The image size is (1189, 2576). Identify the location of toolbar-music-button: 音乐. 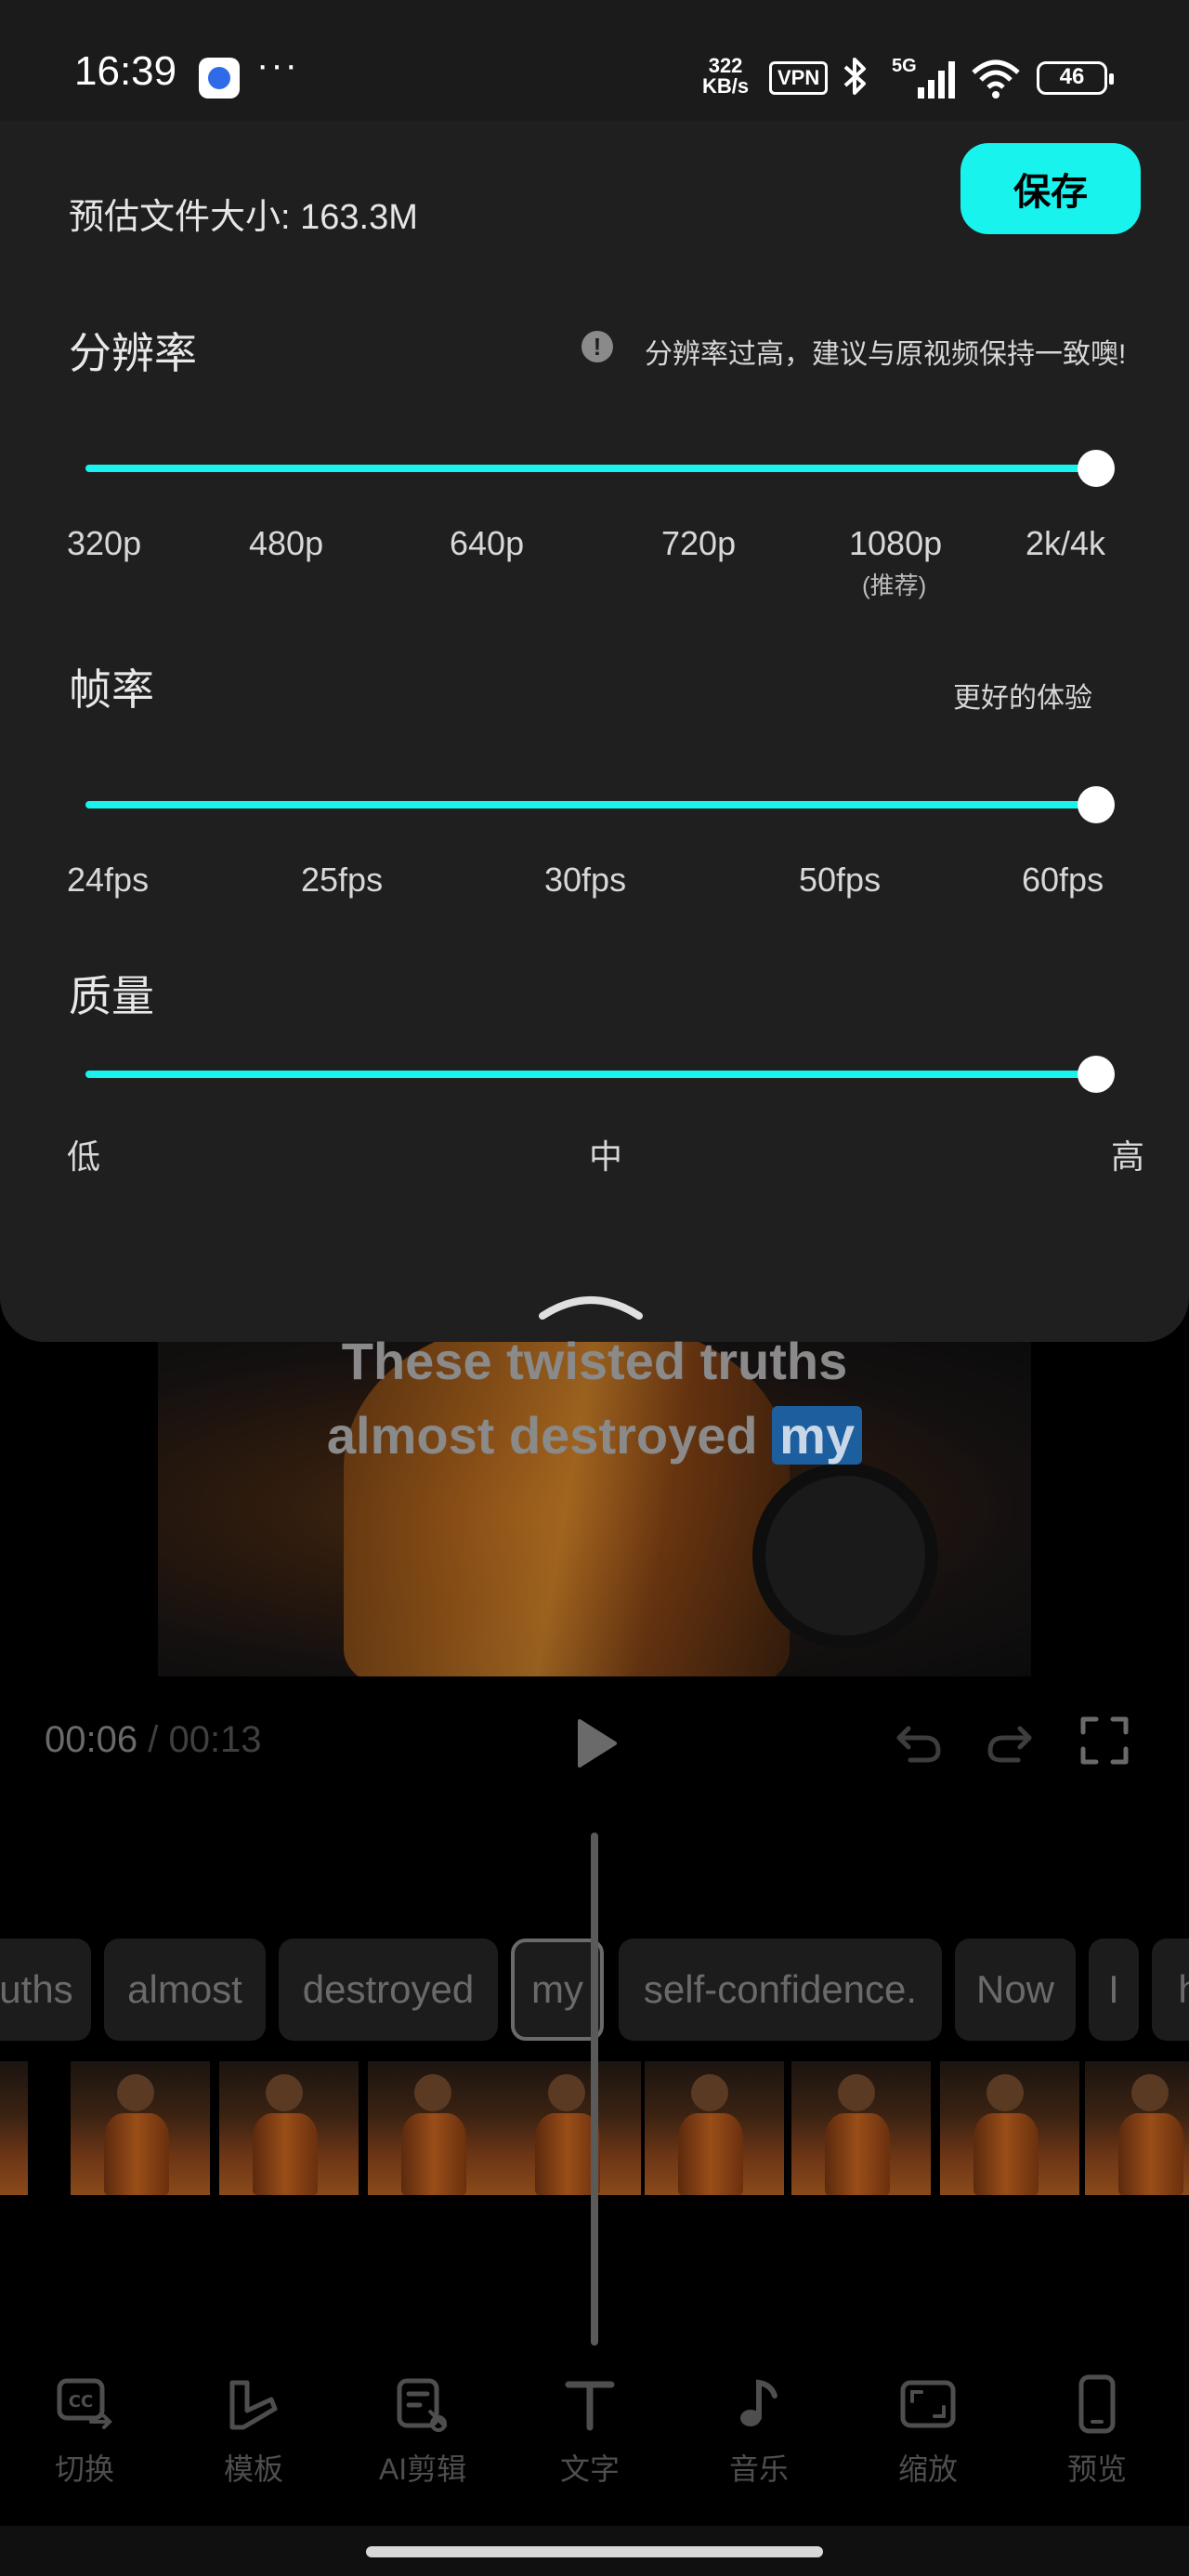
(759, 2433).